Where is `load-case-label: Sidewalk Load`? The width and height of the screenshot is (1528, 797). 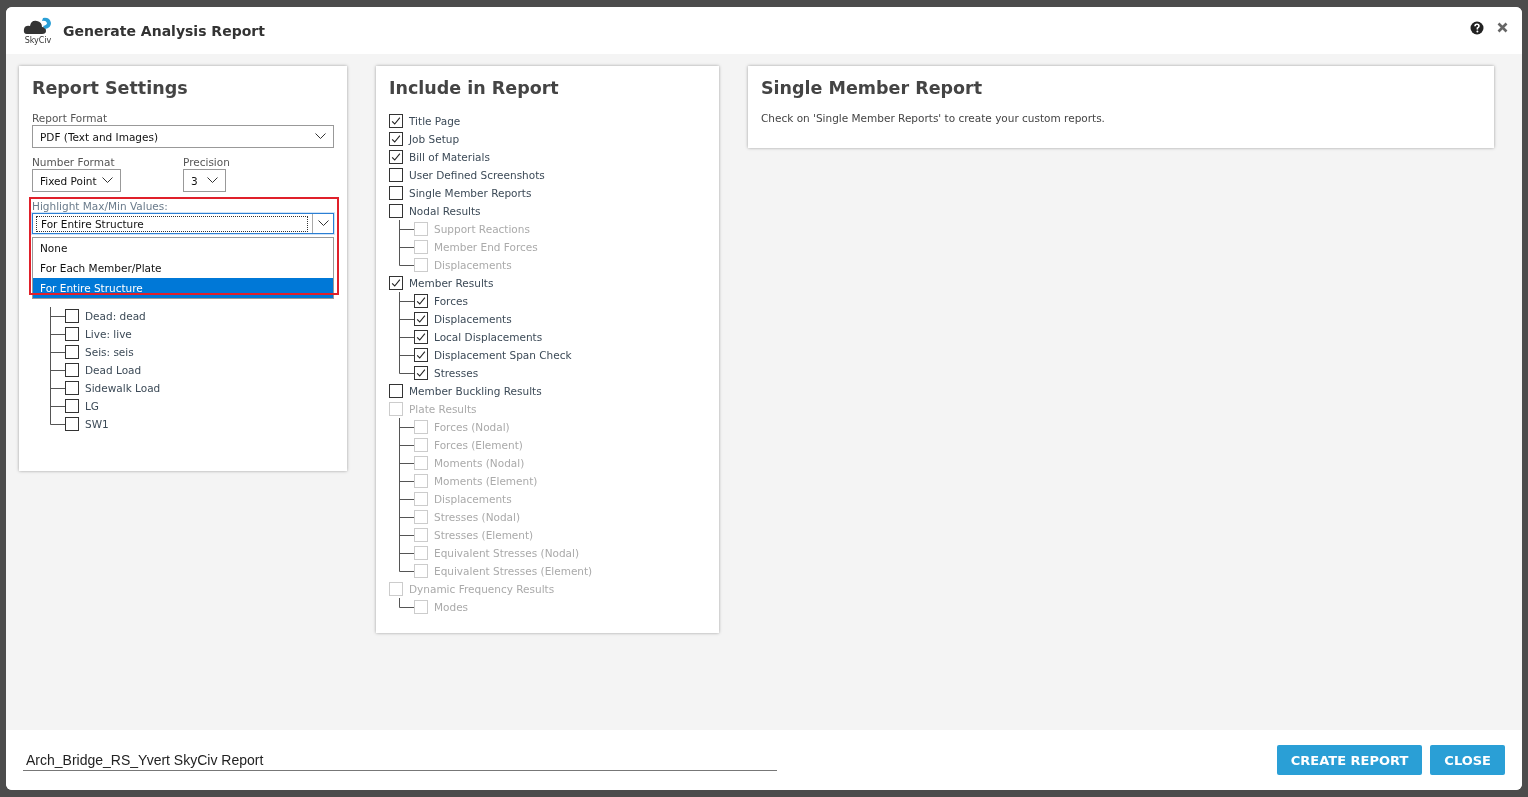
load-case-label: Sidewalk Load is located at coordinates (123, 388).